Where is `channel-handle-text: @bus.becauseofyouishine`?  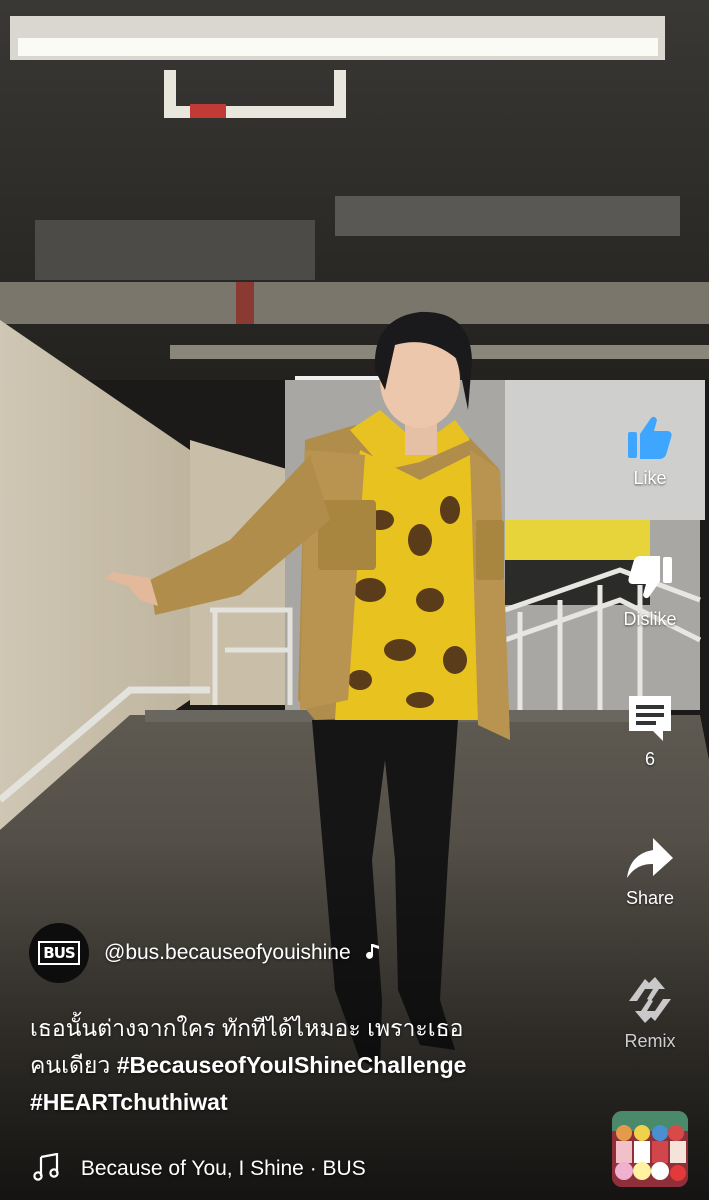 channel-handle-text: @bus.becauseofyouishine is located at coordinates (227, 952).